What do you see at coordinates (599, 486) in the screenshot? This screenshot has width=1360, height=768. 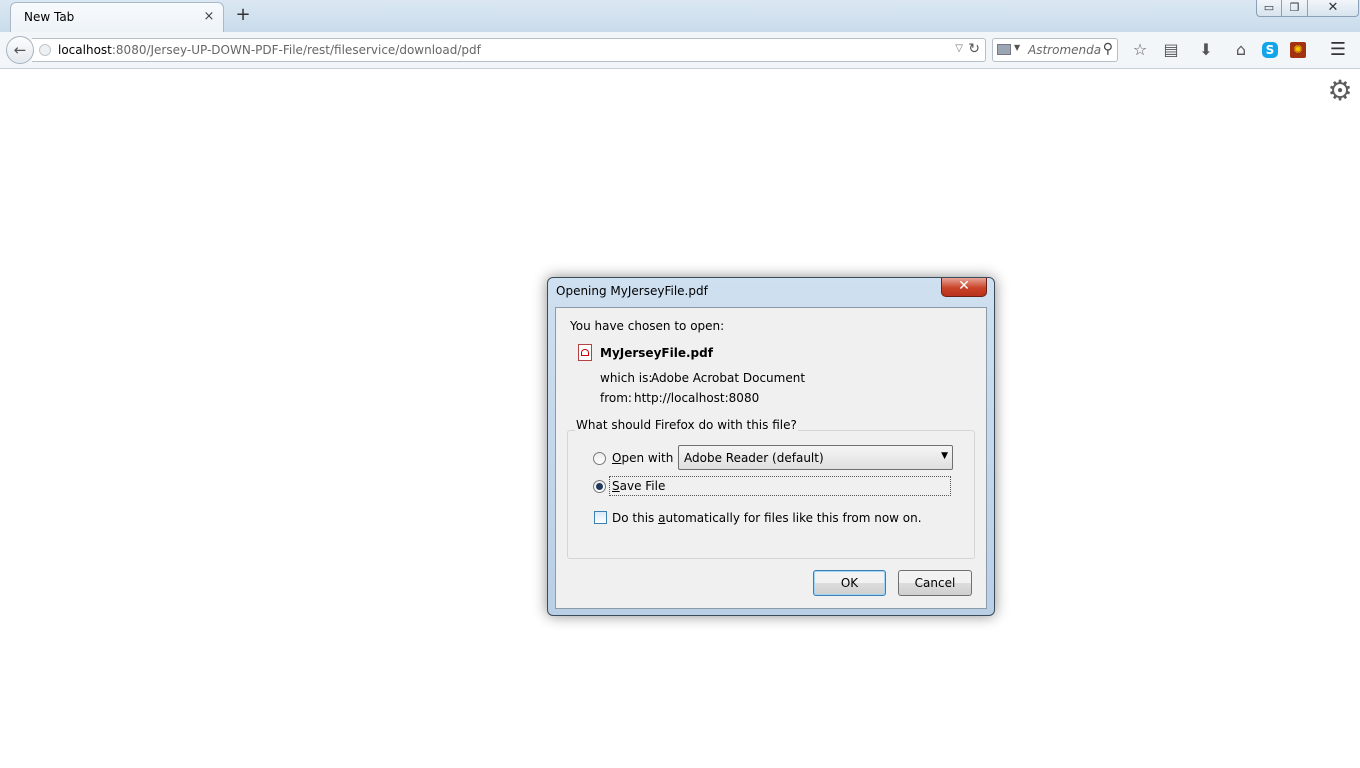 I see `save-file-radio` at bounding box center [599, 486].